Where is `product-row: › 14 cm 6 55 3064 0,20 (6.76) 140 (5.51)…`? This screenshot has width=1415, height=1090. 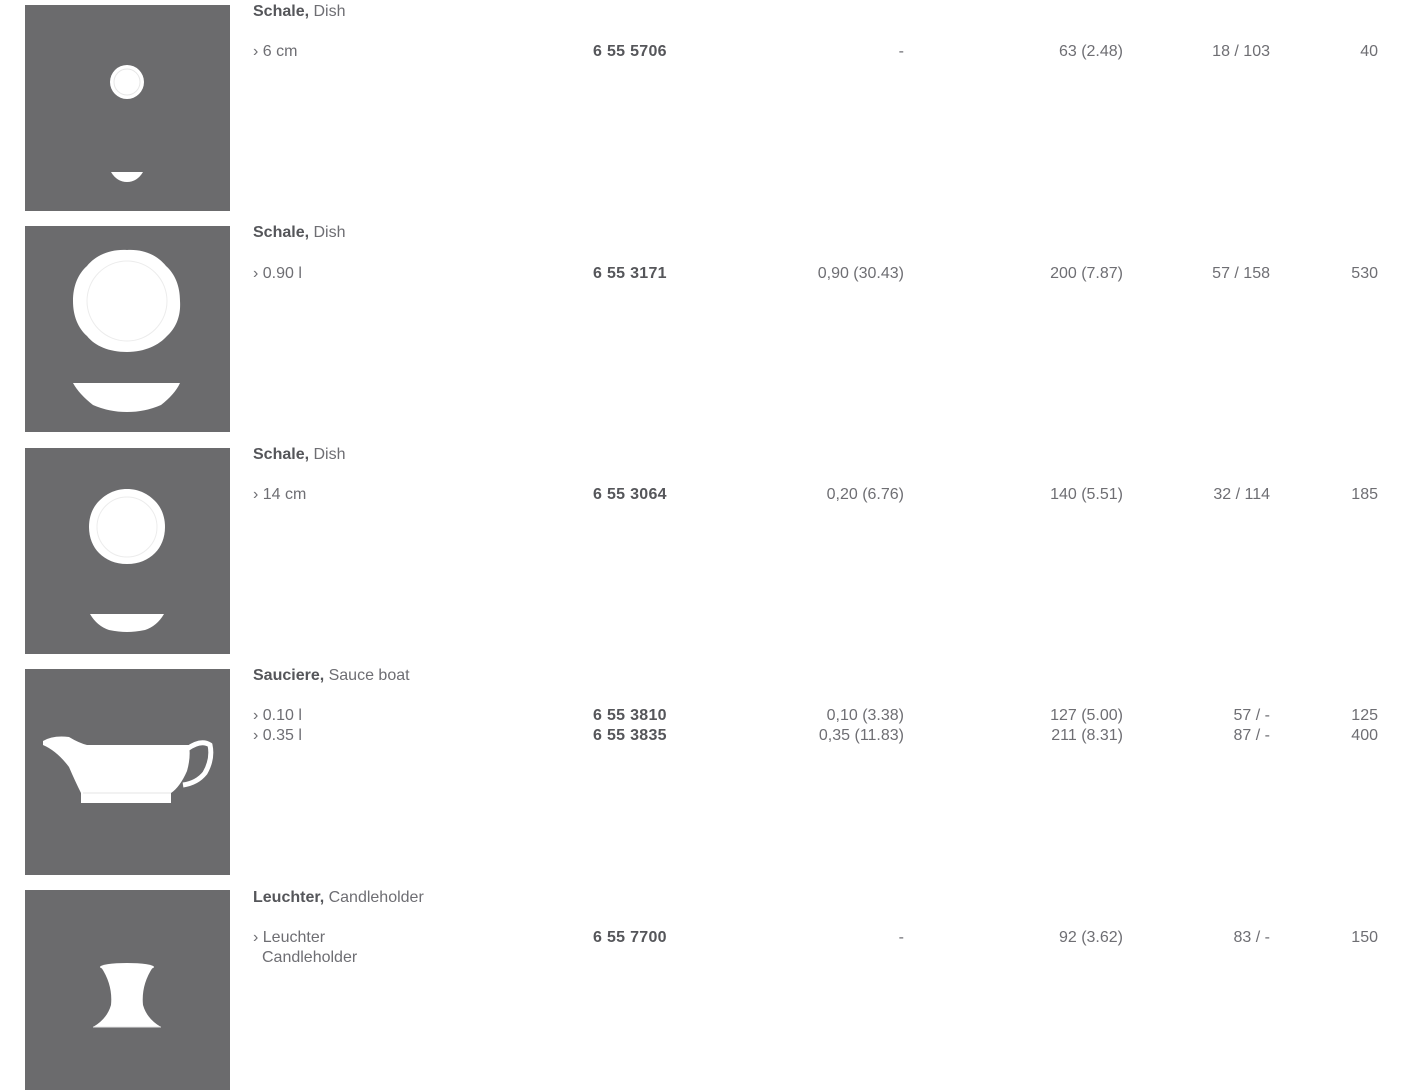
product-row: › 14 cm 6 55 3064 0,20 (6.76) 140 (5.51)… is located at coordinates (707, 495).